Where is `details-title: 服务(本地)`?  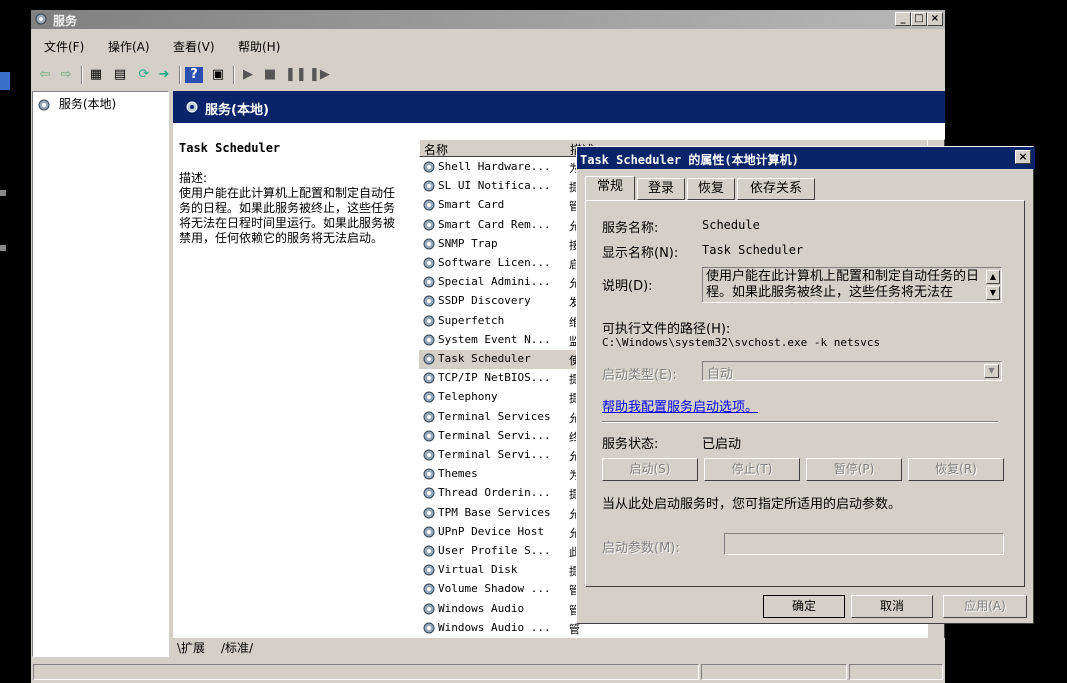
details-title: 服务(本地) is located at coordinates (237, 110).